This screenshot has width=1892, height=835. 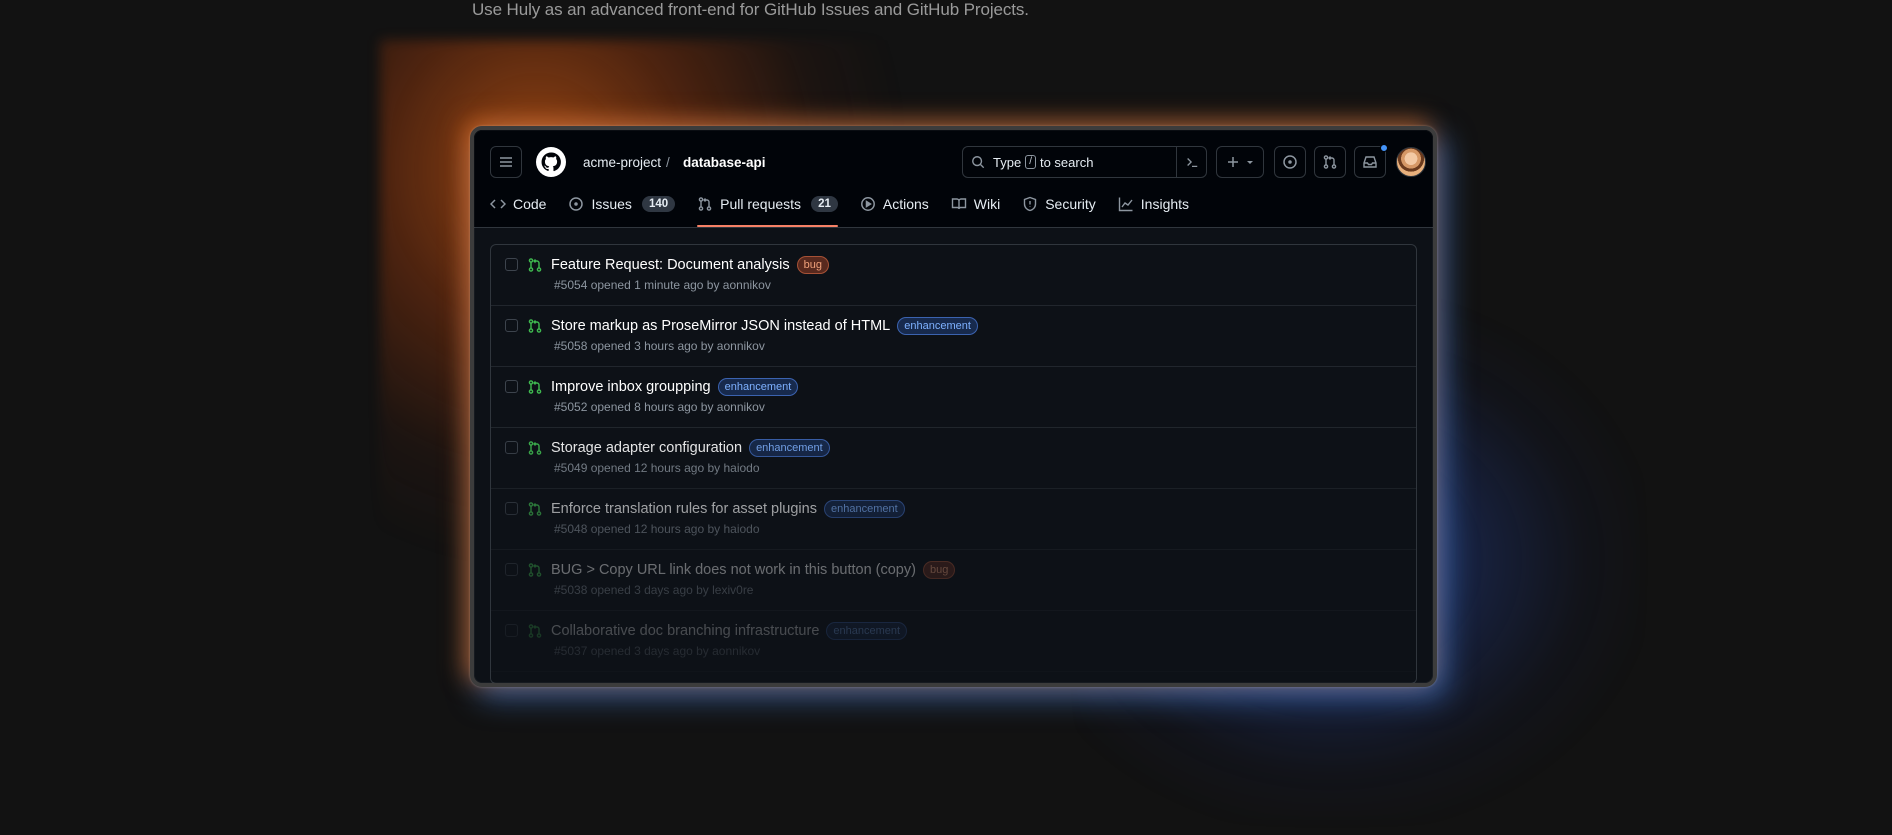 I want to click on notifications-button, so click(x=1371, y=161).